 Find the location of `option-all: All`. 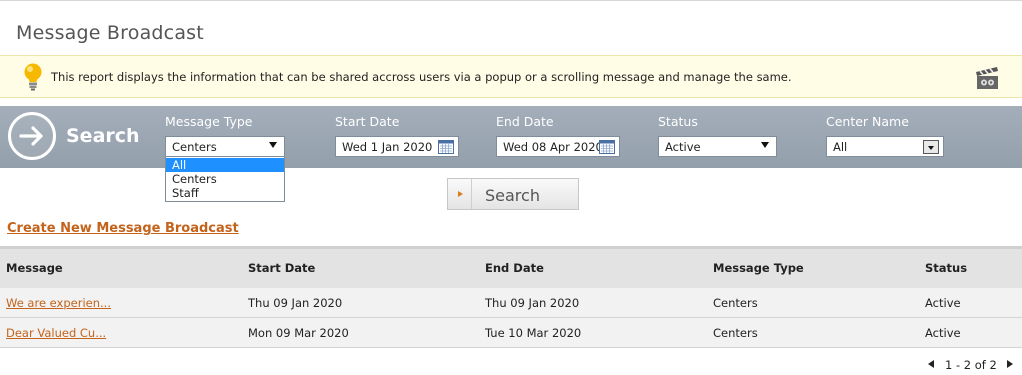

option-all: All is located at coordinates (225, 165).